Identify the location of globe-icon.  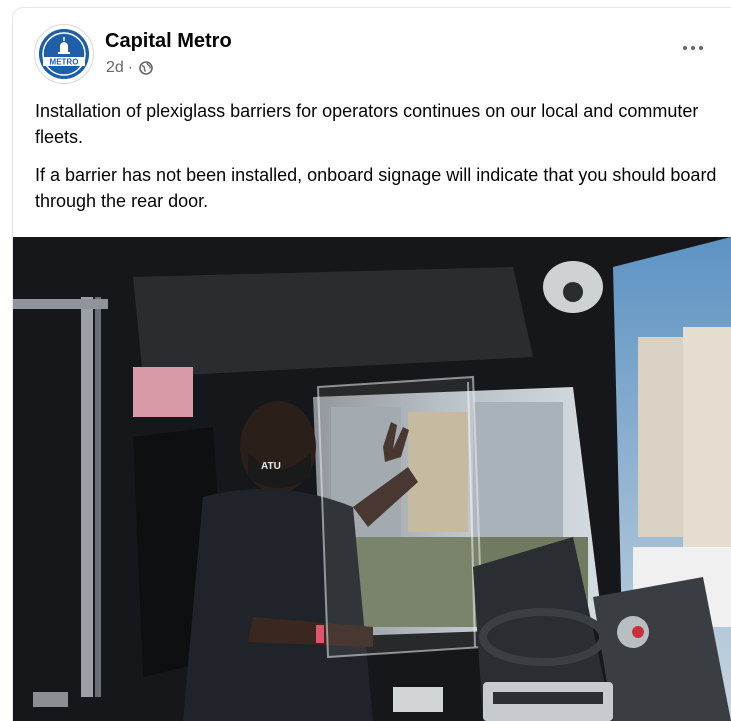
(146, 68).